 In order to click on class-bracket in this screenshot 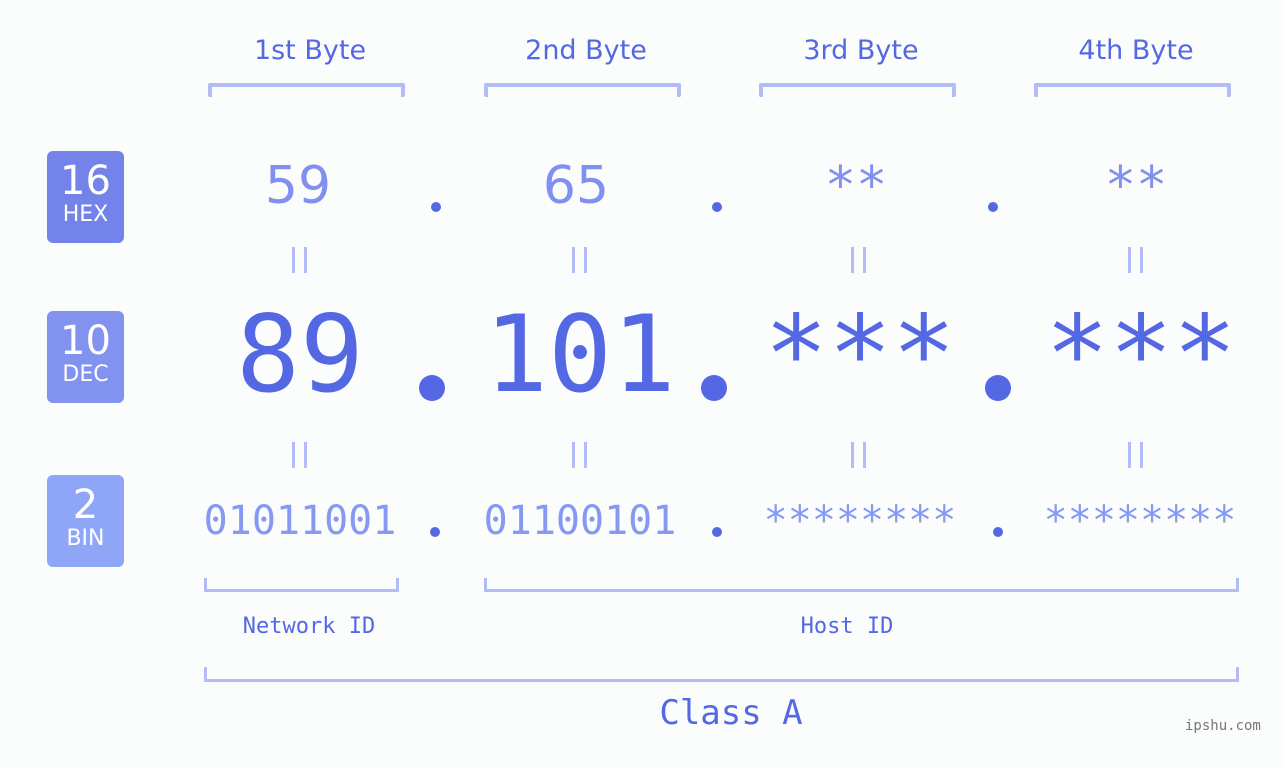, I will do `click(721, 674)`.